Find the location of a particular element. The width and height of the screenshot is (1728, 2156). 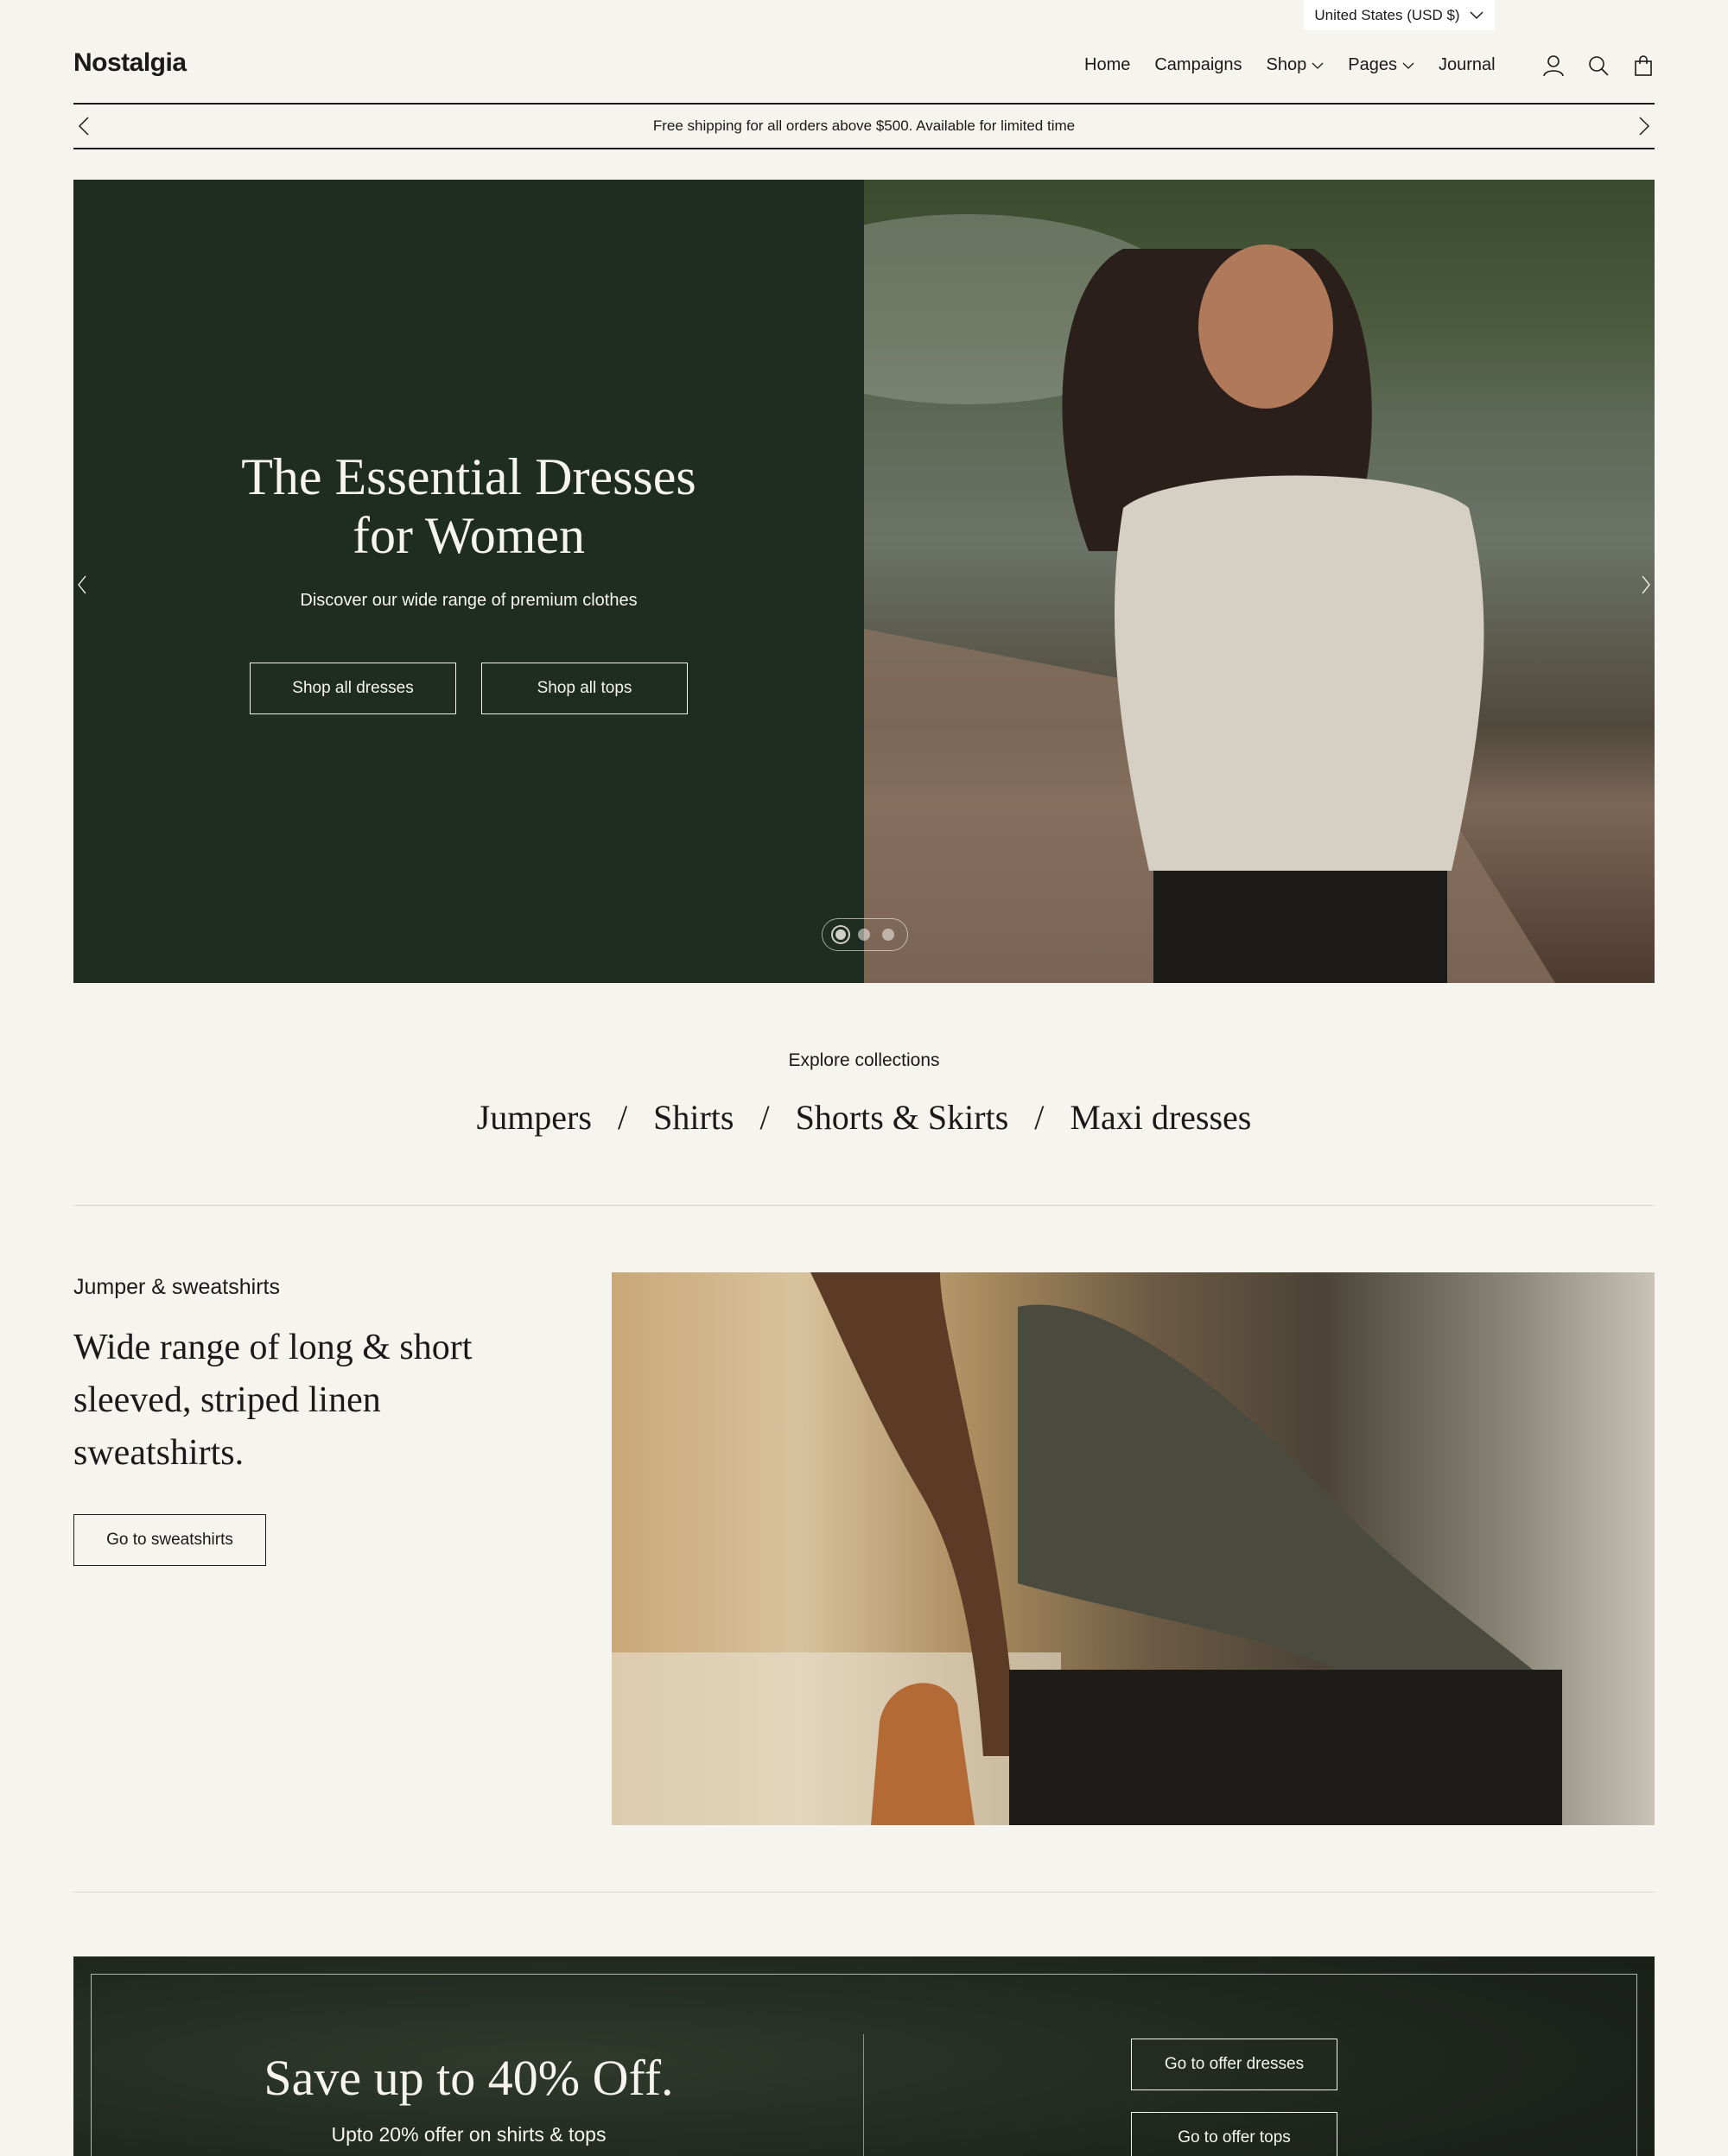

collection-shorts-skirts: Shorts & Skirts is located at coordinates (902, 1117).